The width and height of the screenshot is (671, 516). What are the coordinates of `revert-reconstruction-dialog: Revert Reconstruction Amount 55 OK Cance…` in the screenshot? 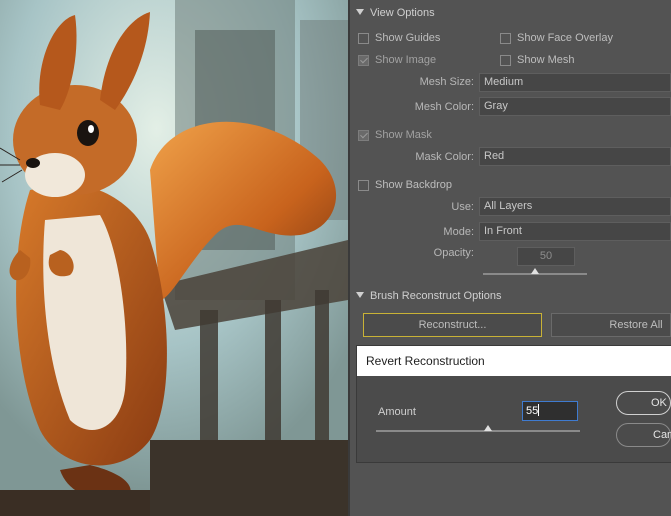 It's located at (514, 404).